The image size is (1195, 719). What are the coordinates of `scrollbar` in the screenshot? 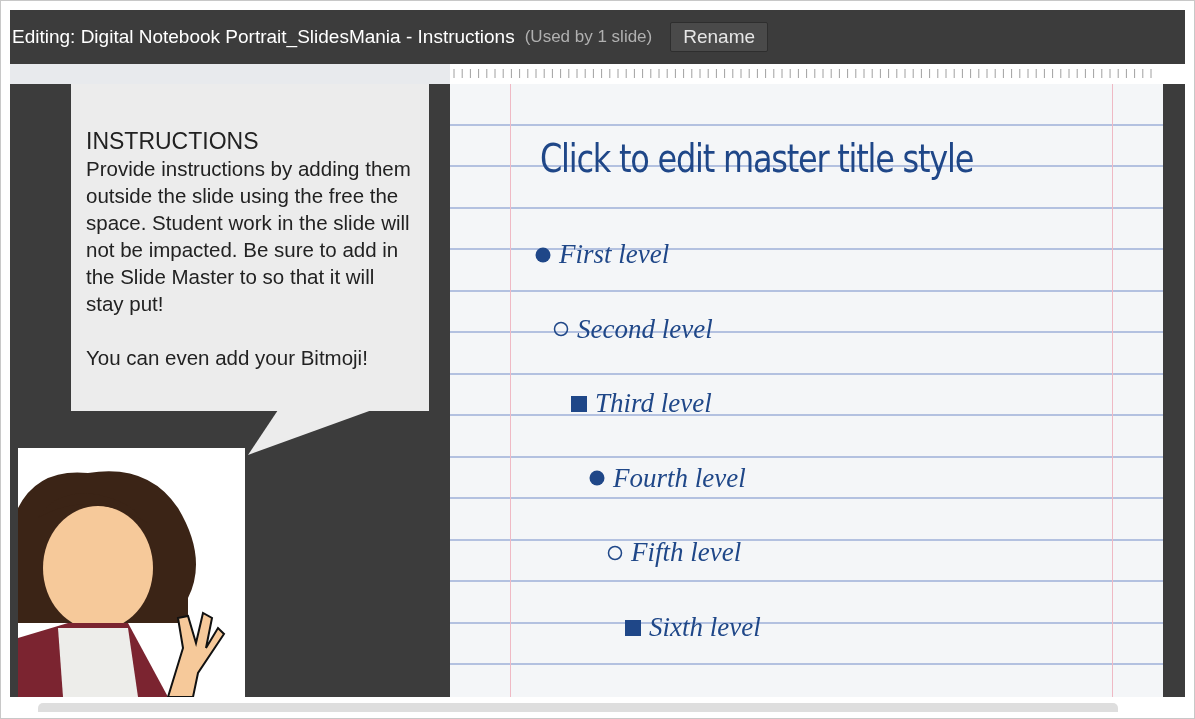 It's located at (578, 707).